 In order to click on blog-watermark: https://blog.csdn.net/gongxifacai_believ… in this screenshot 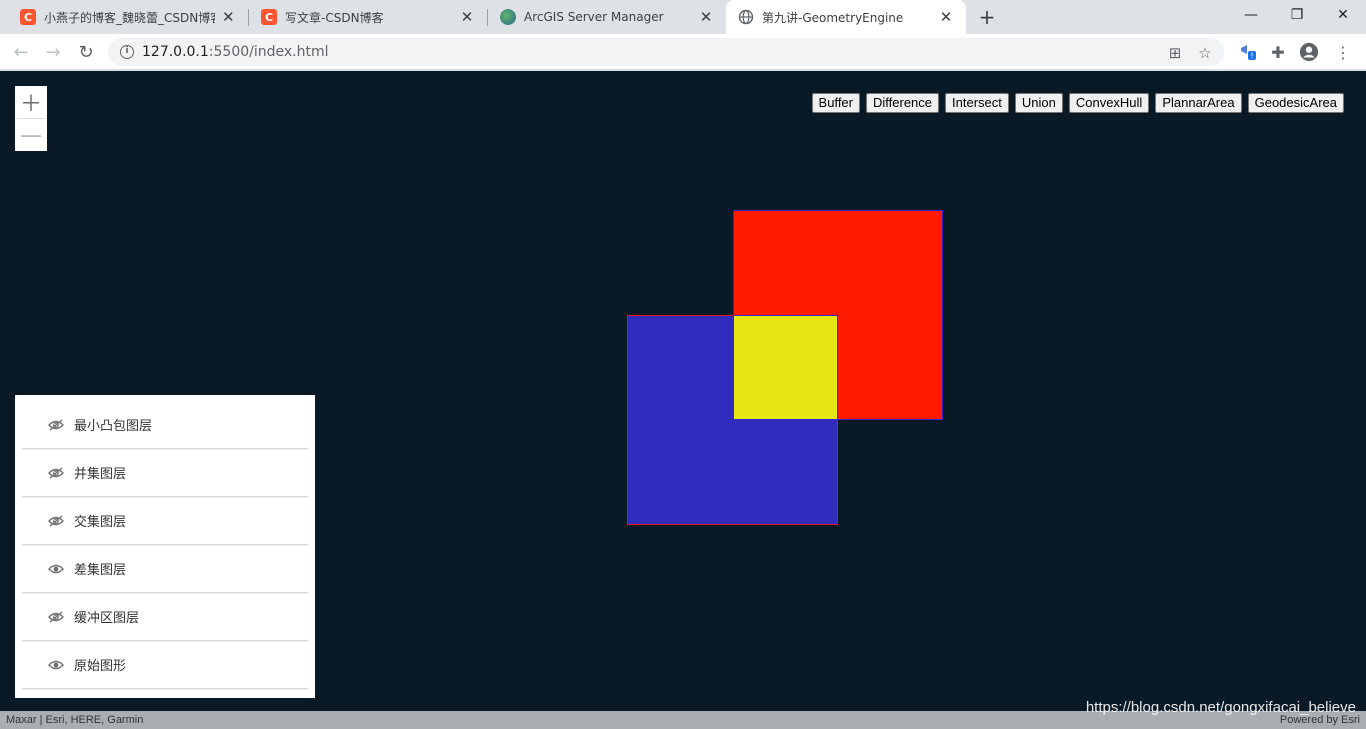, I will do `click(1220, 707)`.